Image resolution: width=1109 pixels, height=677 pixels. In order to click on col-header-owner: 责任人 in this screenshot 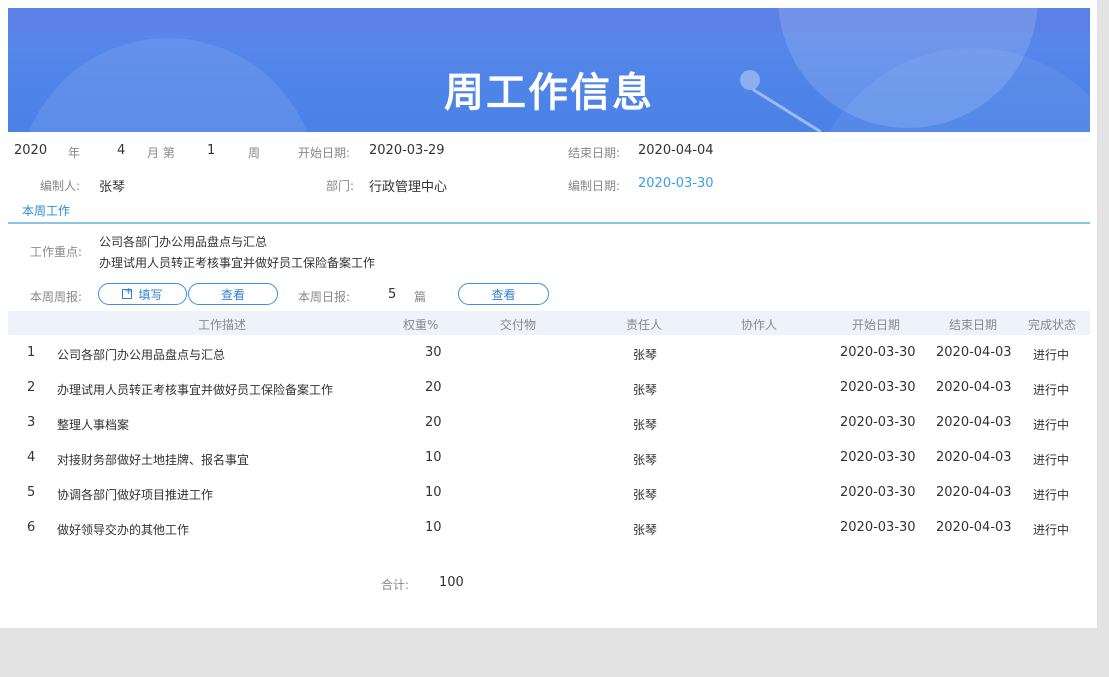, I will do `click(644, 325)`.